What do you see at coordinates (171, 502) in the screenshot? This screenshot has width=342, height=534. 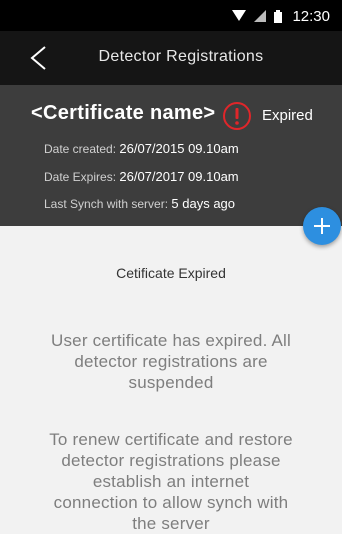 I see `renew-instructions-line: connection to allow synch with` at bounding box center [171, 502].